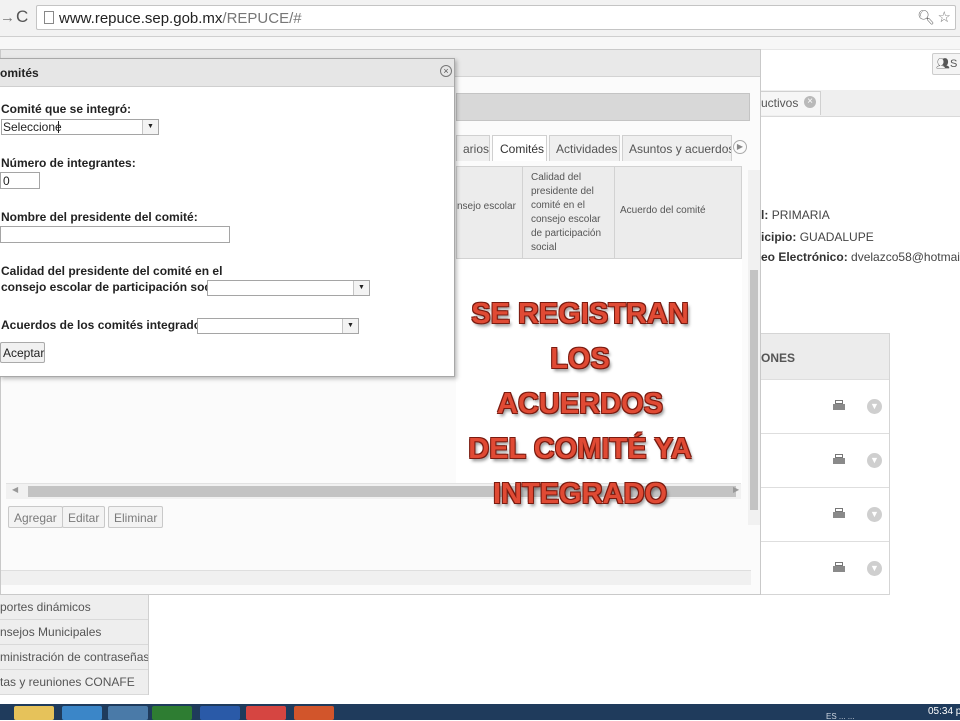 This screenshot has width=960, height=721. Describe the element at coordinates (754, 390) in the screenshot. I see `vertical-scrollbar-thumb` at that location.